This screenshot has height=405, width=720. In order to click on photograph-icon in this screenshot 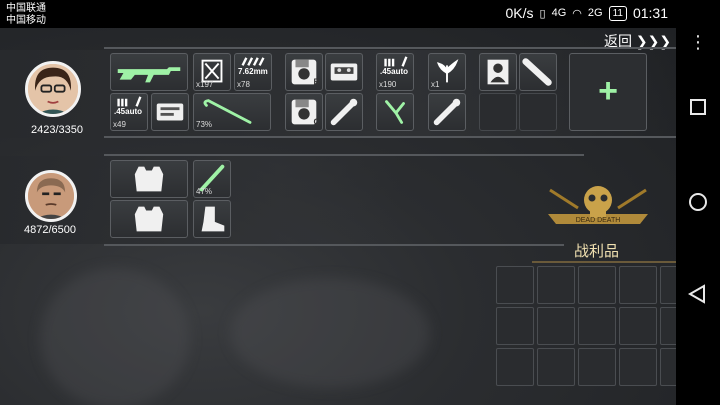, I will do `click(498, 72)`.